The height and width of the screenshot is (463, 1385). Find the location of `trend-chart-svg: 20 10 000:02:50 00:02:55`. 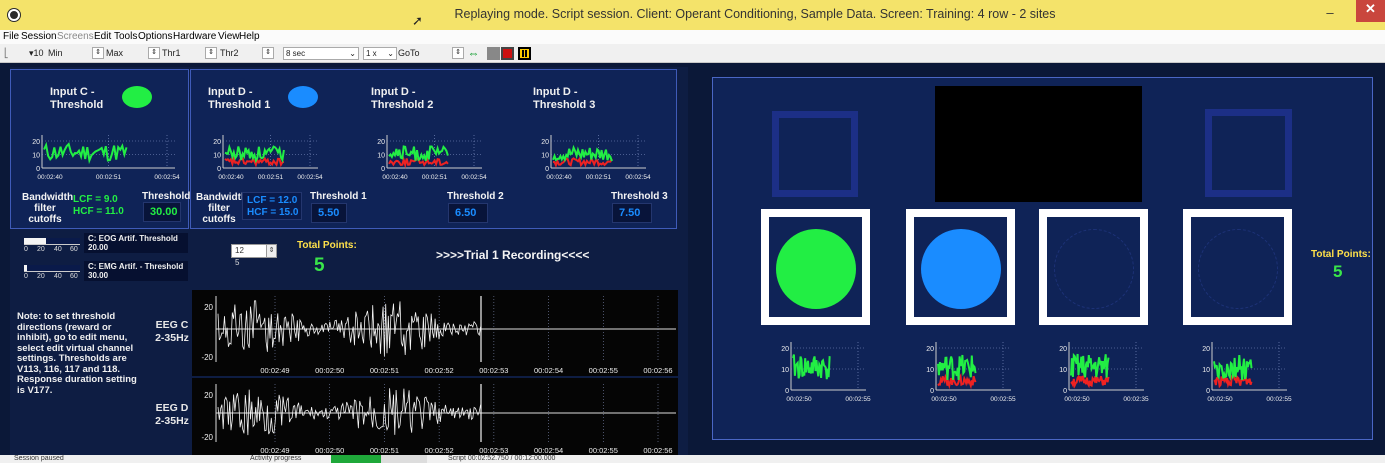

trend-chart-svg: 20 10 000:02:50 00:02:55 is located at coordinates (1247, 372).